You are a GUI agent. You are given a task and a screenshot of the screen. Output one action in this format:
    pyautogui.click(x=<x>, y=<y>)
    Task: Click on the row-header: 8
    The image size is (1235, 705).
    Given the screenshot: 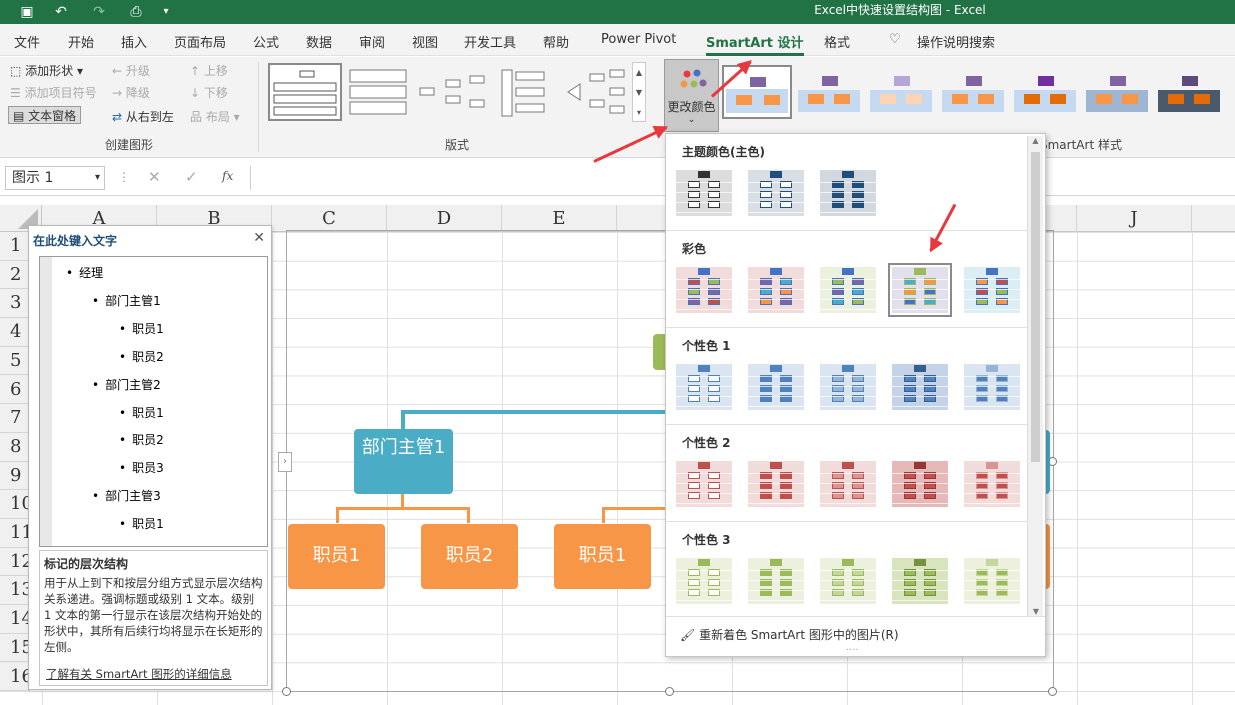 What is the action you would take?
    pyautogui.click(x=15, y=447)
    